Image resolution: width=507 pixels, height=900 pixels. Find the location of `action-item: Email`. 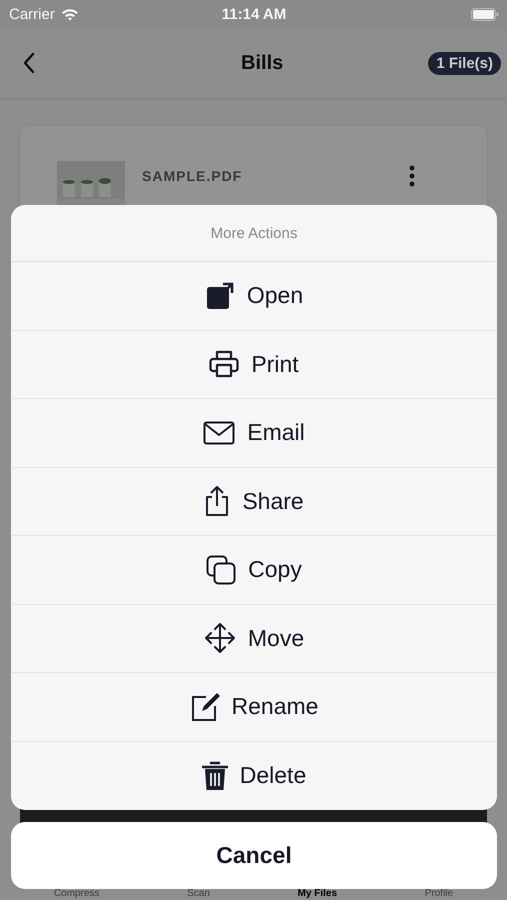

action-item: Email is located at coordinates (254, 433).